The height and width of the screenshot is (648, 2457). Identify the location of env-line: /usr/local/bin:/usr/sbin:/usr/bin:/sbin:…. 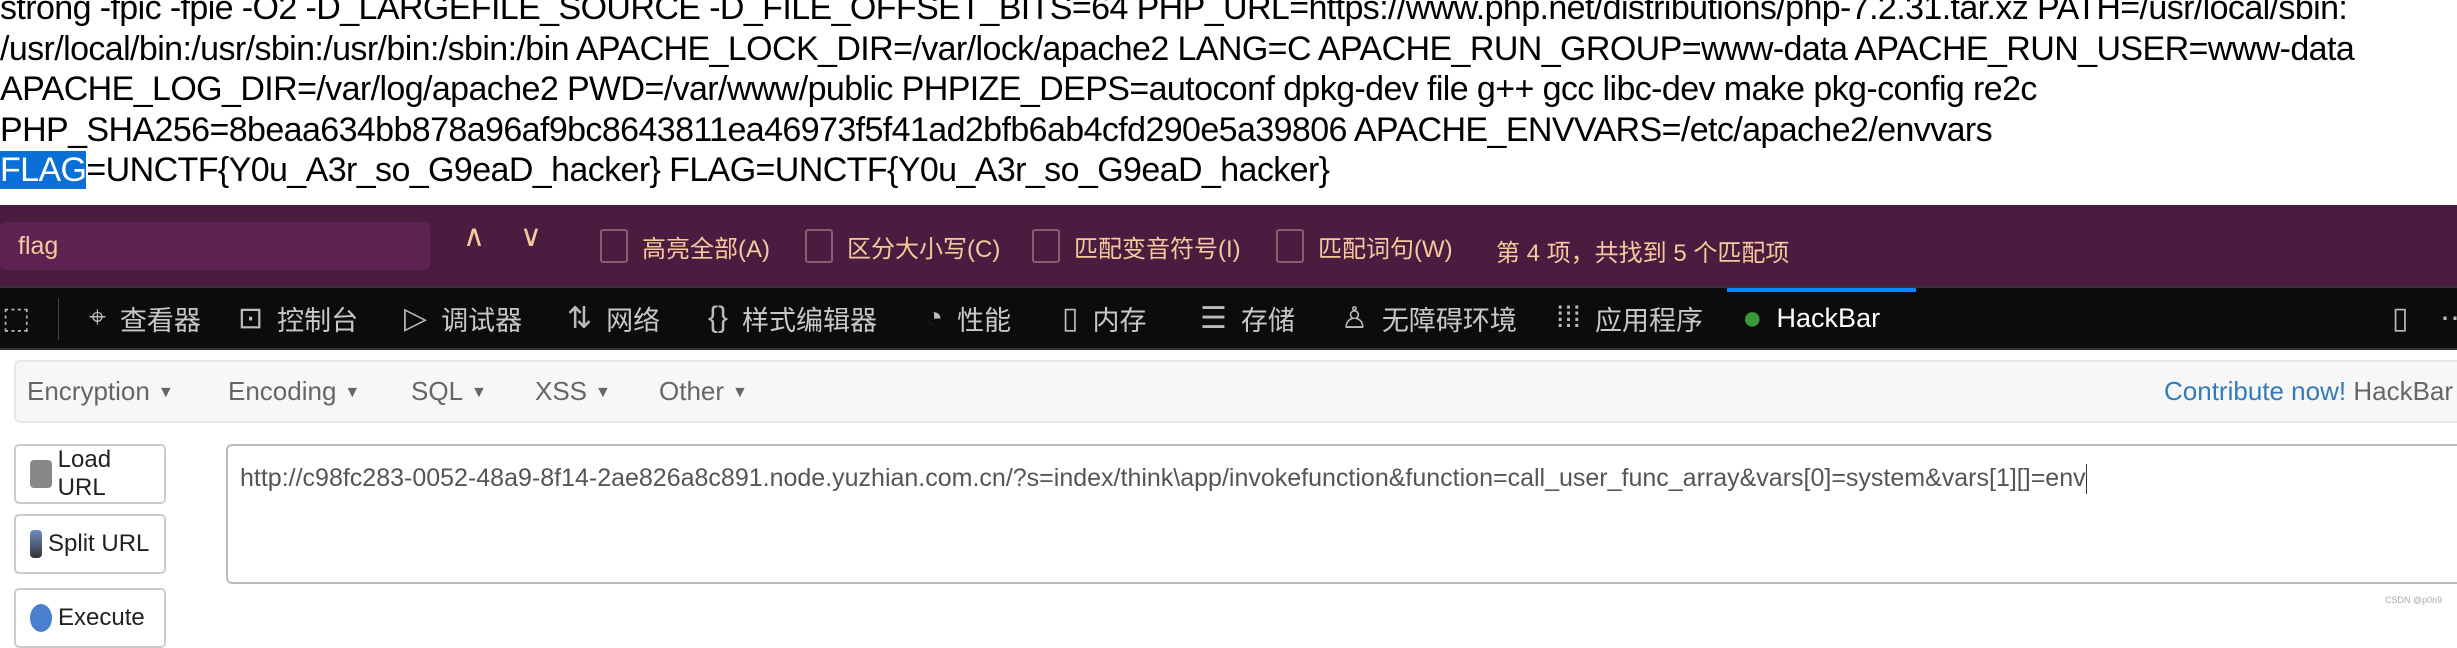
(1177, 49).